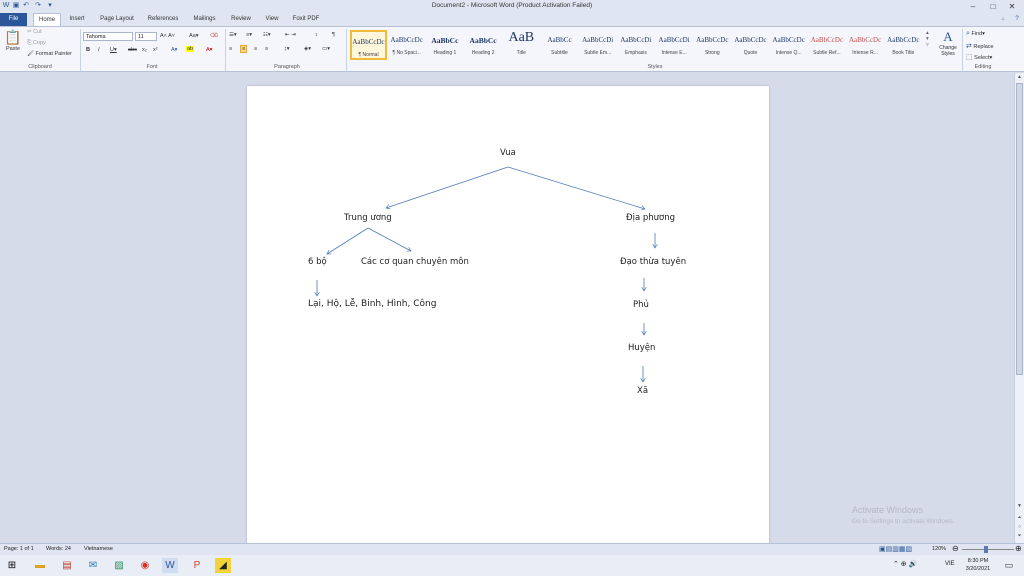 Image resolution: width=1024 pixels, height=576 pixels. Describe the element at coordinates (170, 565) in the screenshot. I see `word-taskbar-icon: W` at that location.